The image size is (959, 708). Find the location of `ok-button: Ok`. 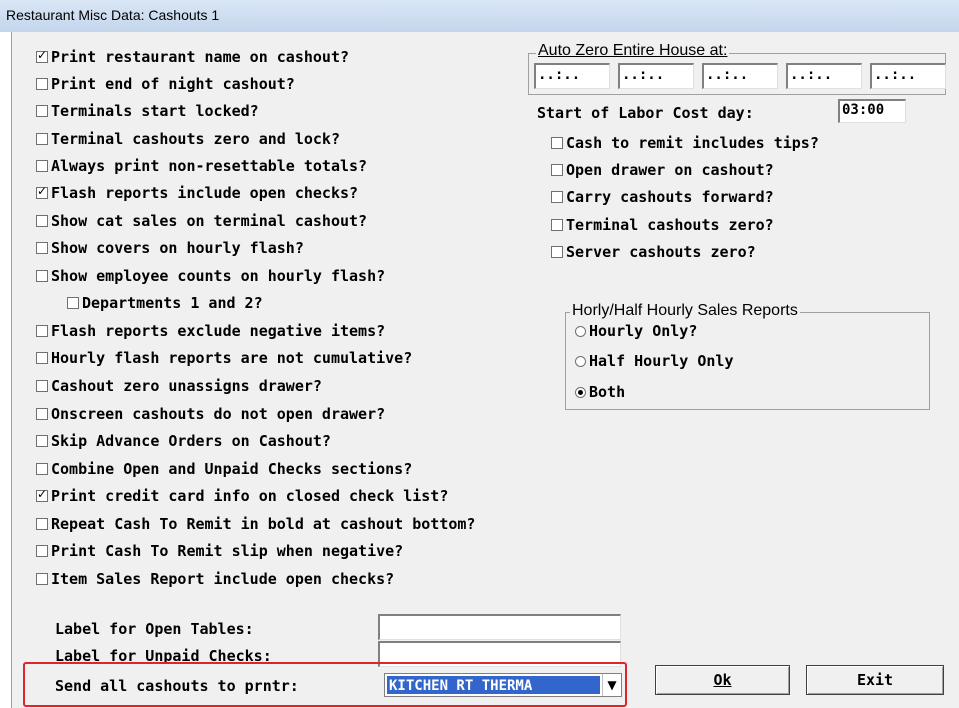

ok-button: Ok is located at coordinates (722, 680).